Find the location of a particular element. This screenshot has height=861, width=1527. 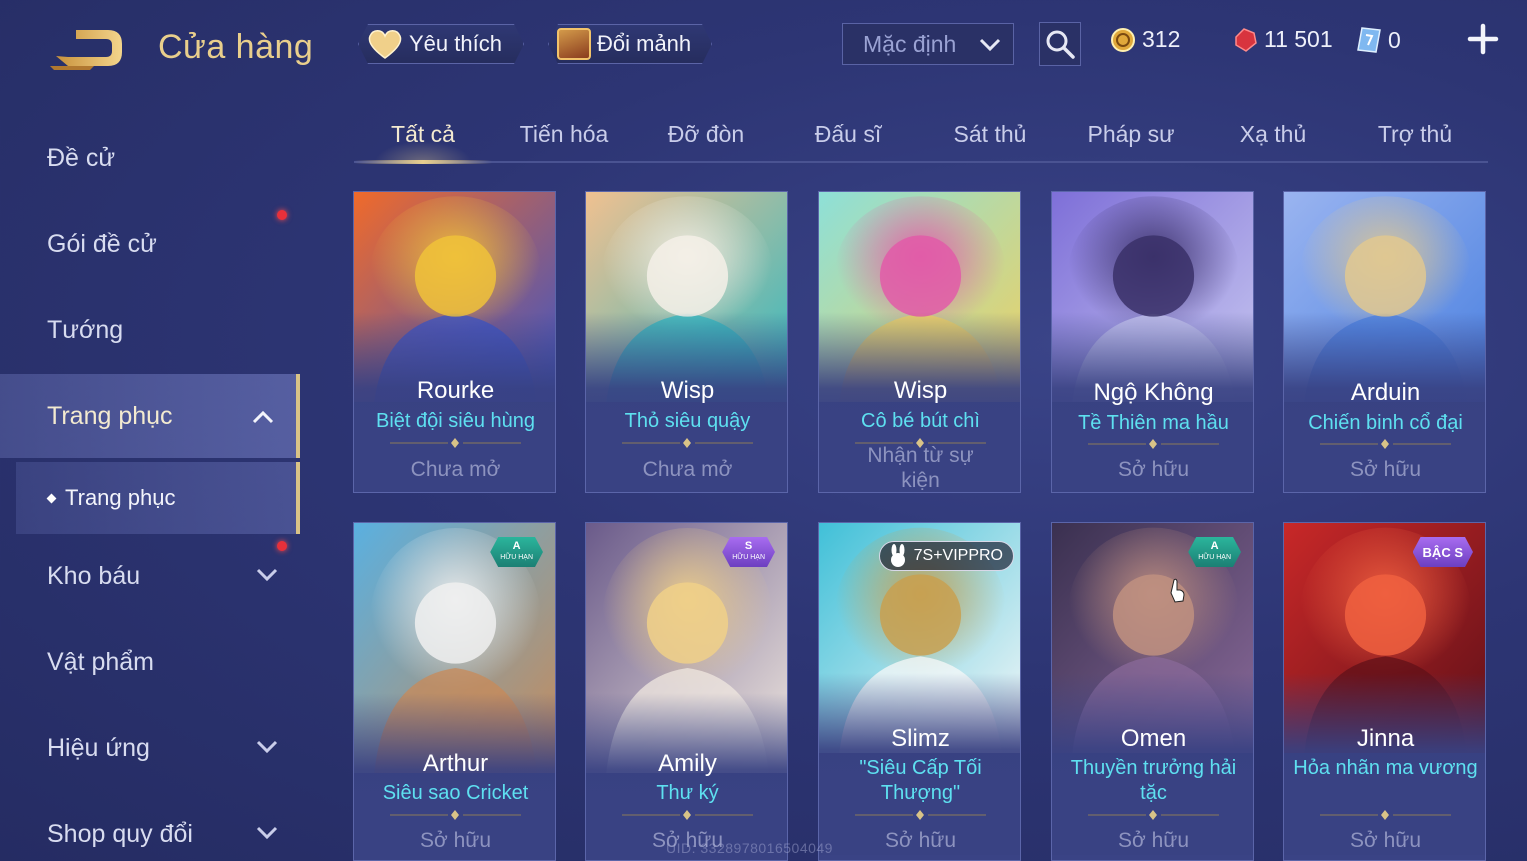

tab-label: Tiến hóa is located at coordinates (564, 134).